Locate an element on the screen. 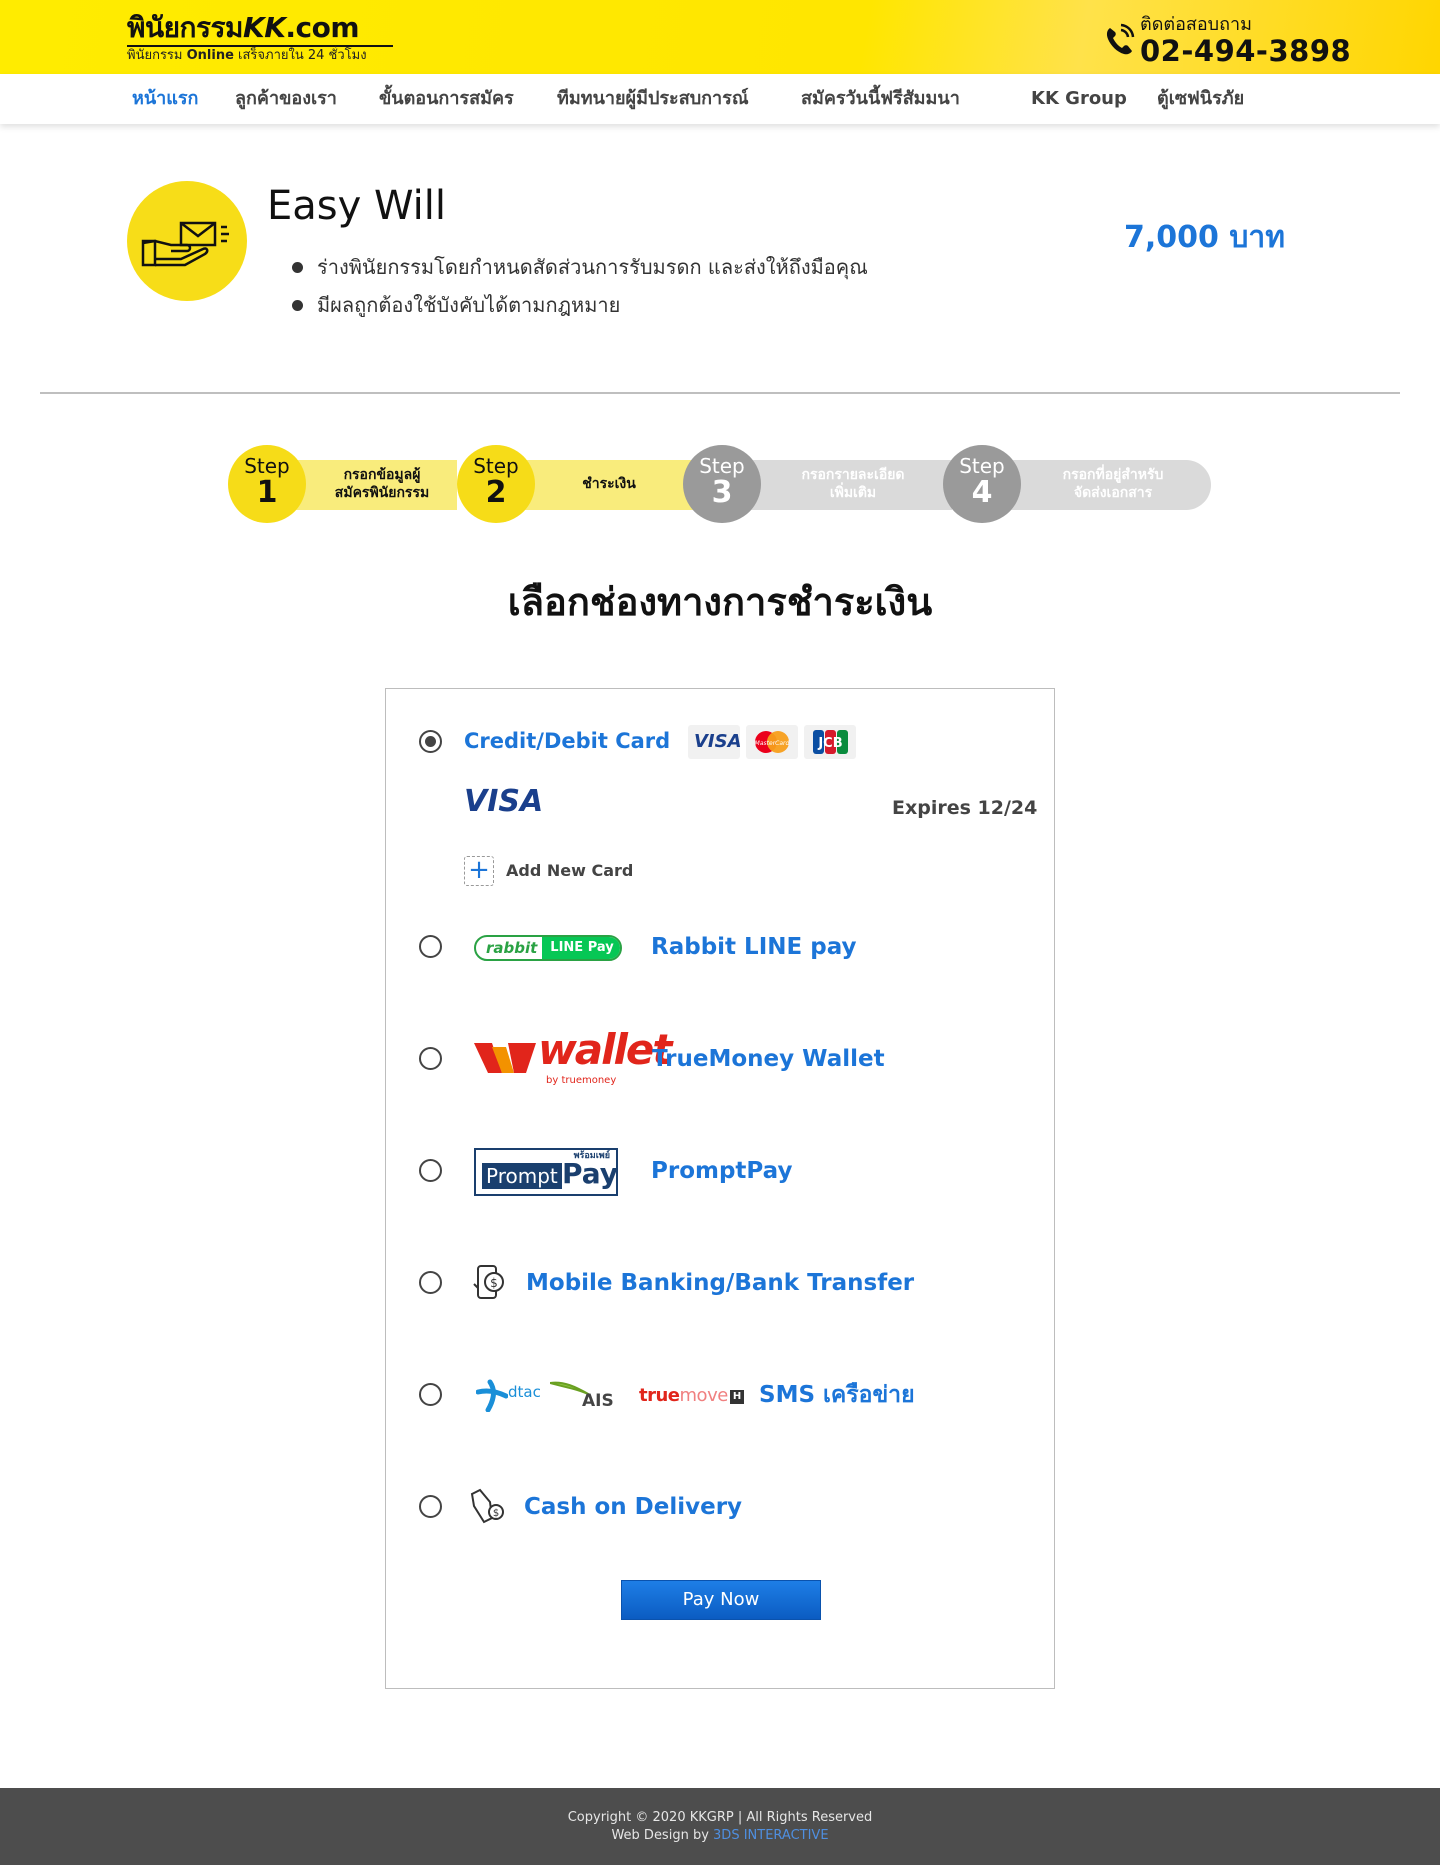 This screenshot has width=1440, height=1865. truemoney-wallet-label: TrueMoney Wallet is located at coordinates (768, 1059).